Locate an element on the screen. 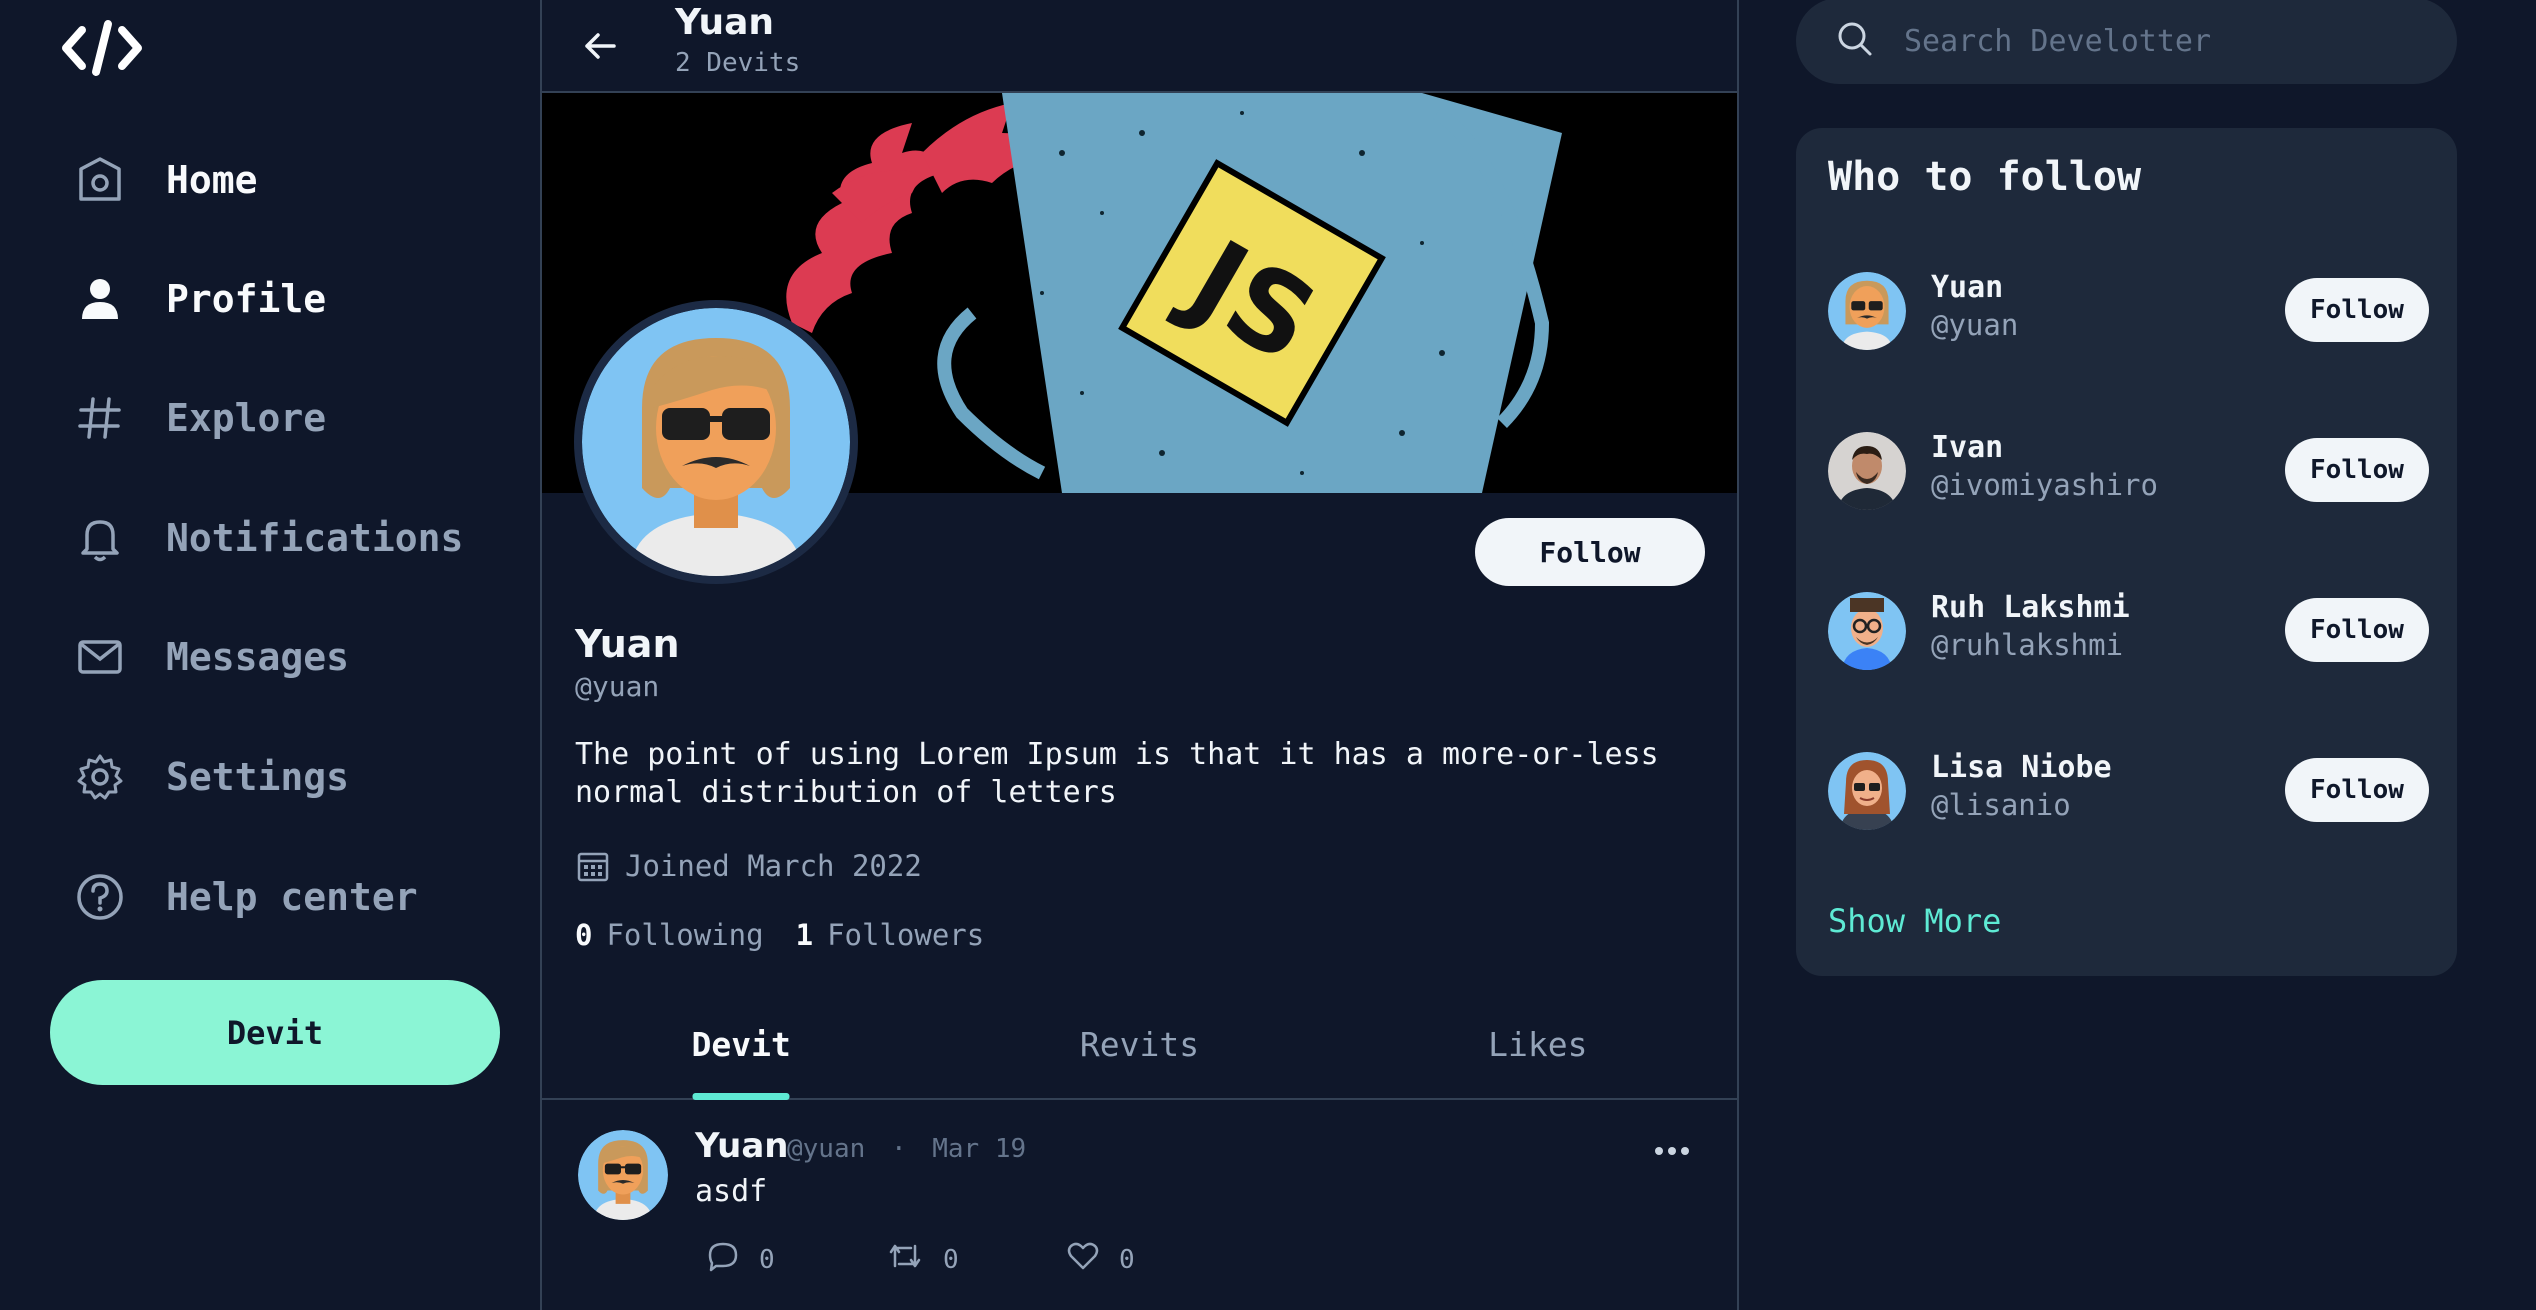  joined-text: Joined March 2022 is located at coordinates (773, 866).